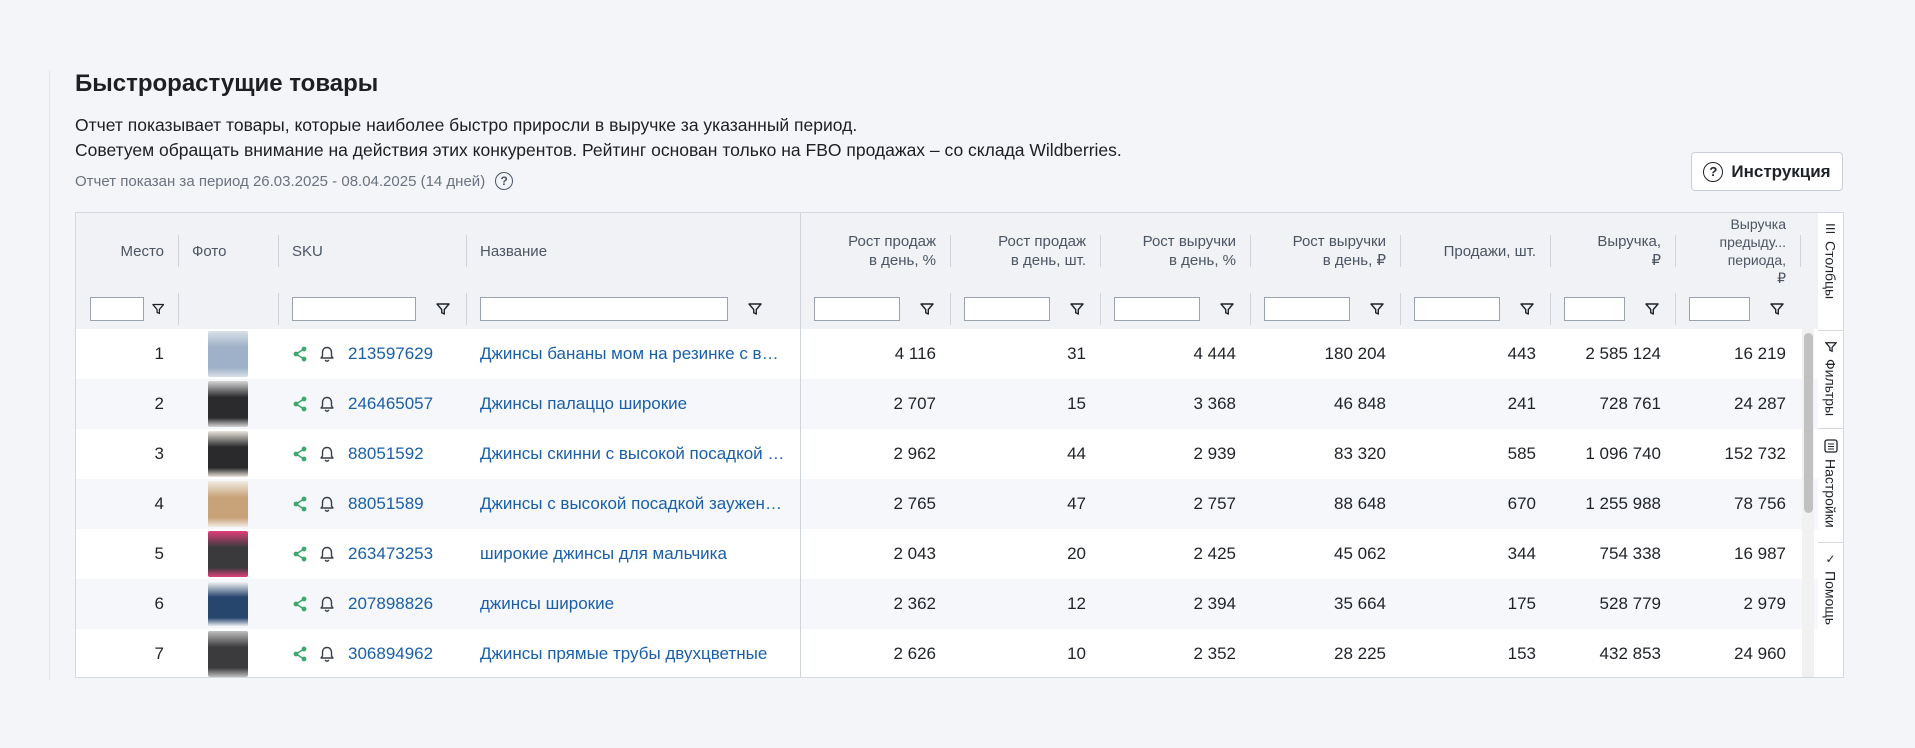 This screenshot has width=1915, height=748. I want to click on column-separator, so click(1800, 251).